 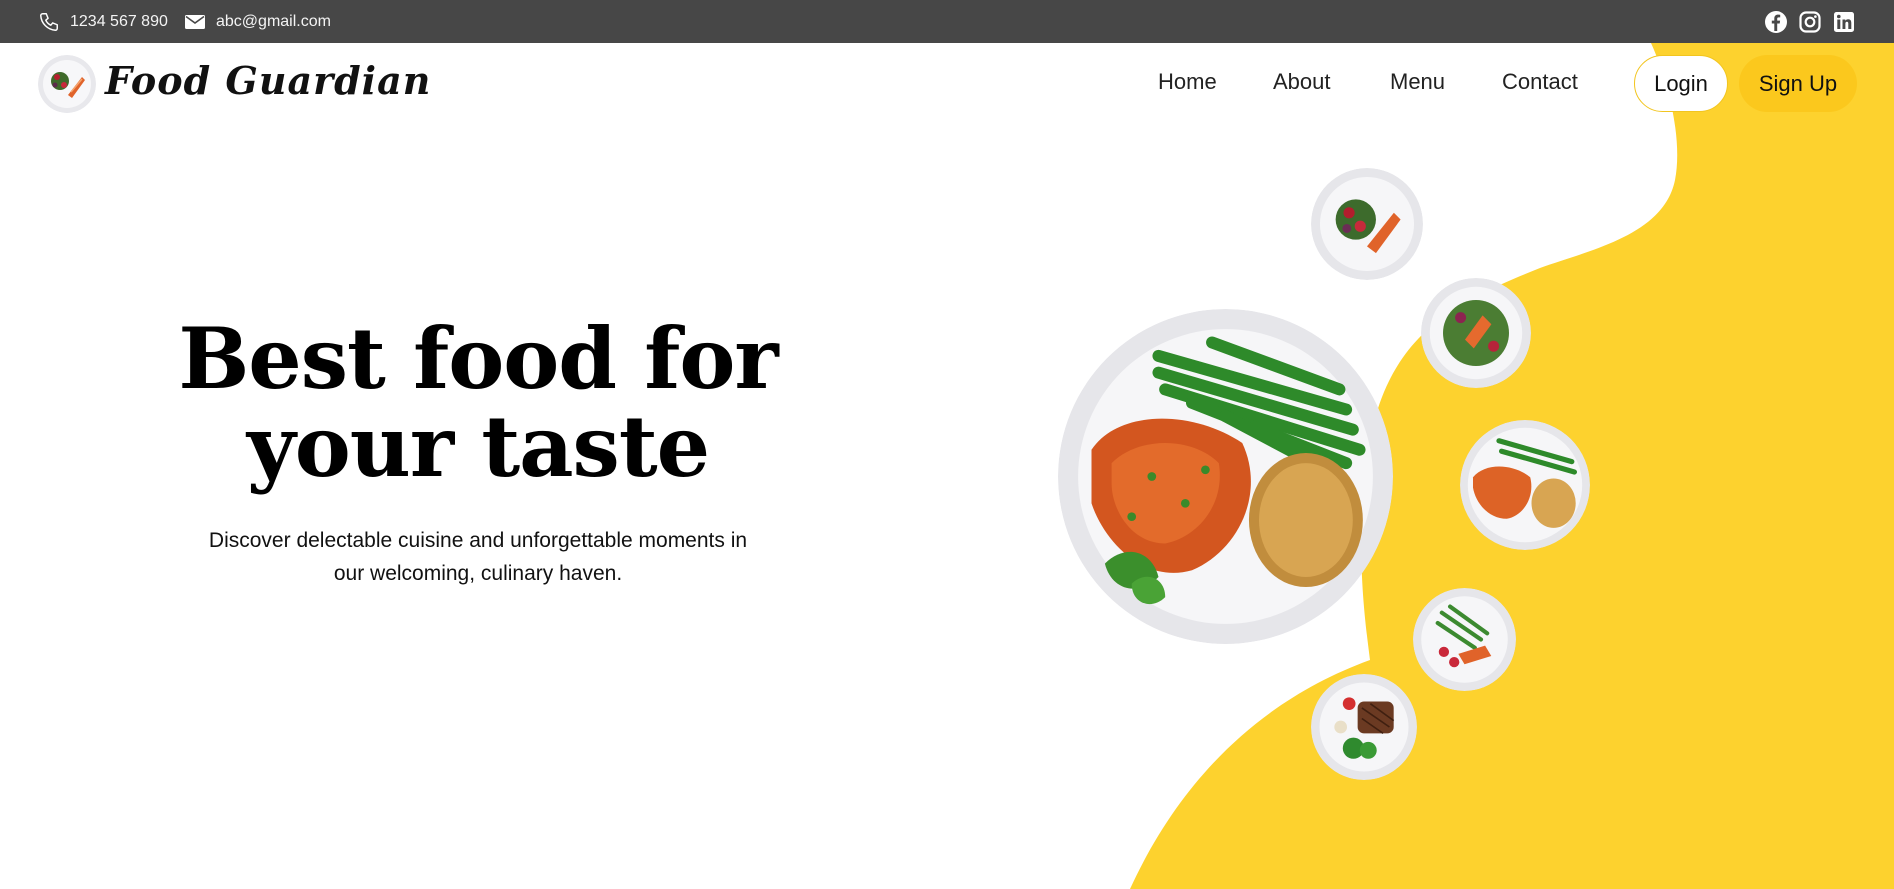 What do you see at coordinates (1681, 83) in the screenshot?
I see `login-button: Login` at bounding box center [1681, 83].